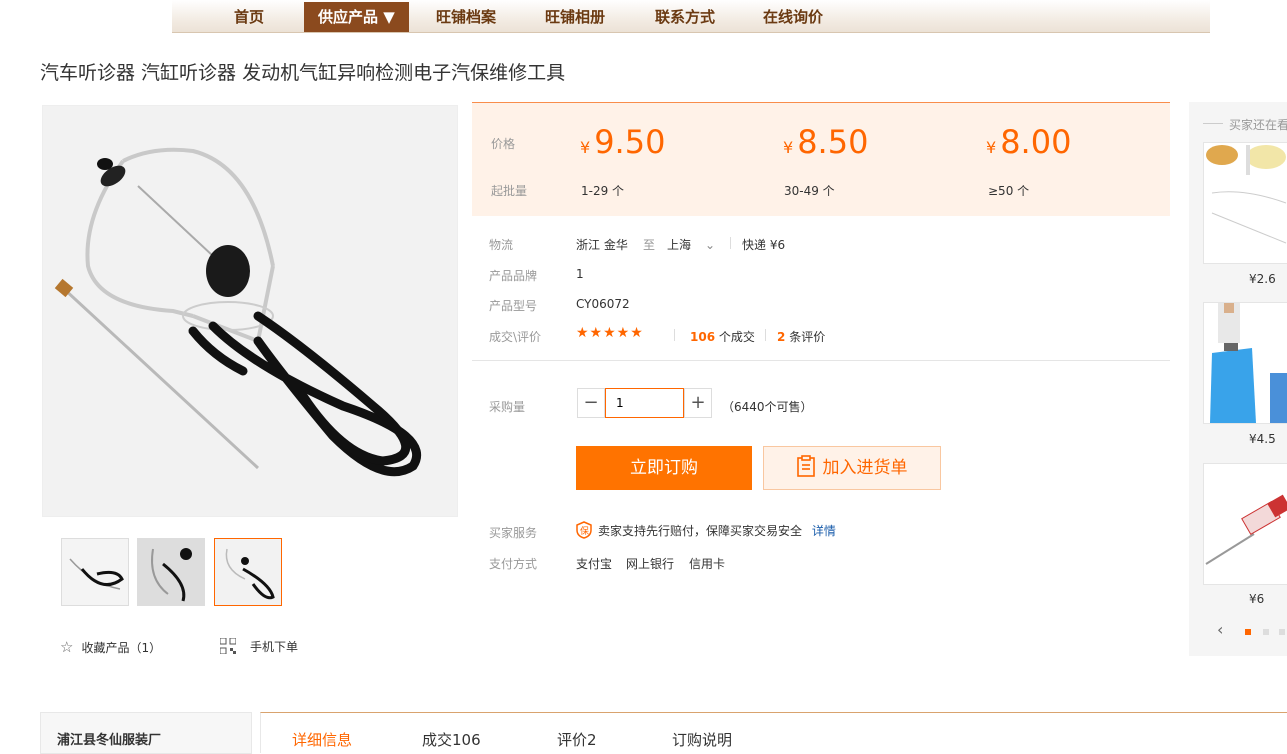 This screenshot has height=754, width=1287. I want to click on logistics-label: 物流, so click(501, 245).